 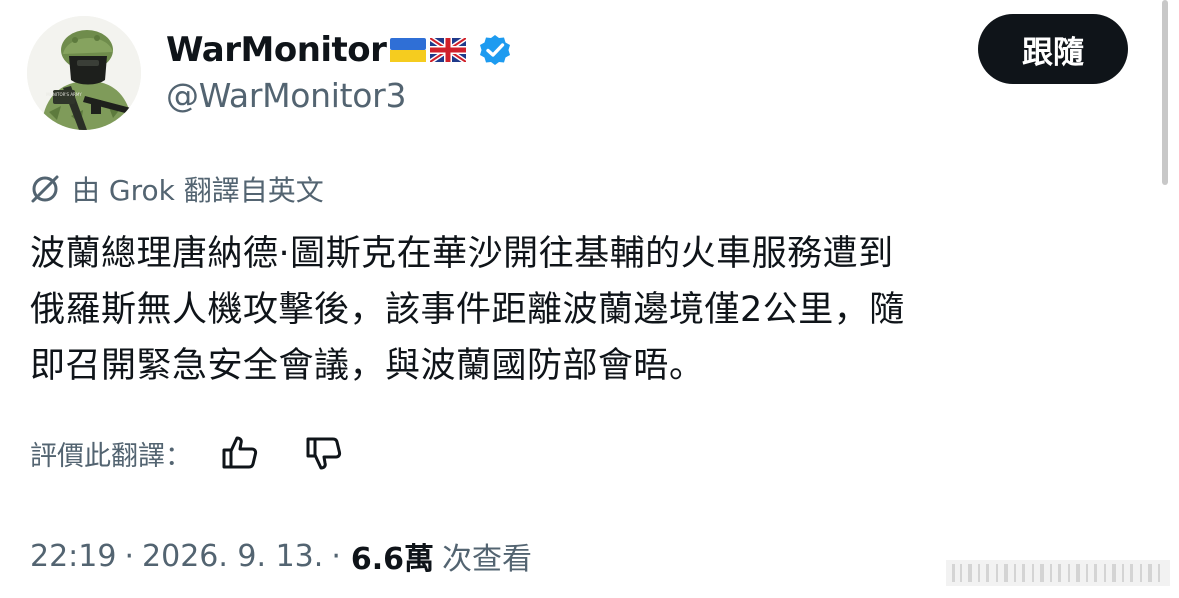 I want to click on ukraine-flag-icon, so click(x=408, y=50).